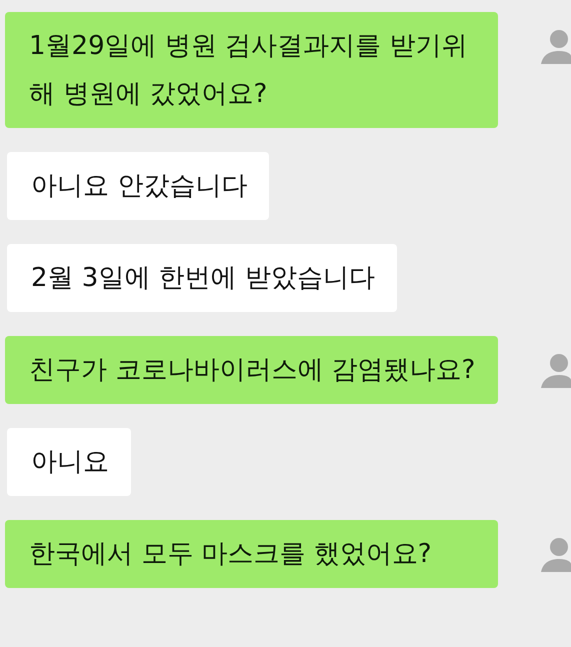 The image size is (571, 647). What do you see at coordinates (251, 370) in the screenshot?
I see `sent-message: 친구가 코로나바이러스에 감염됐나요?` at bounding box center [251, 370].